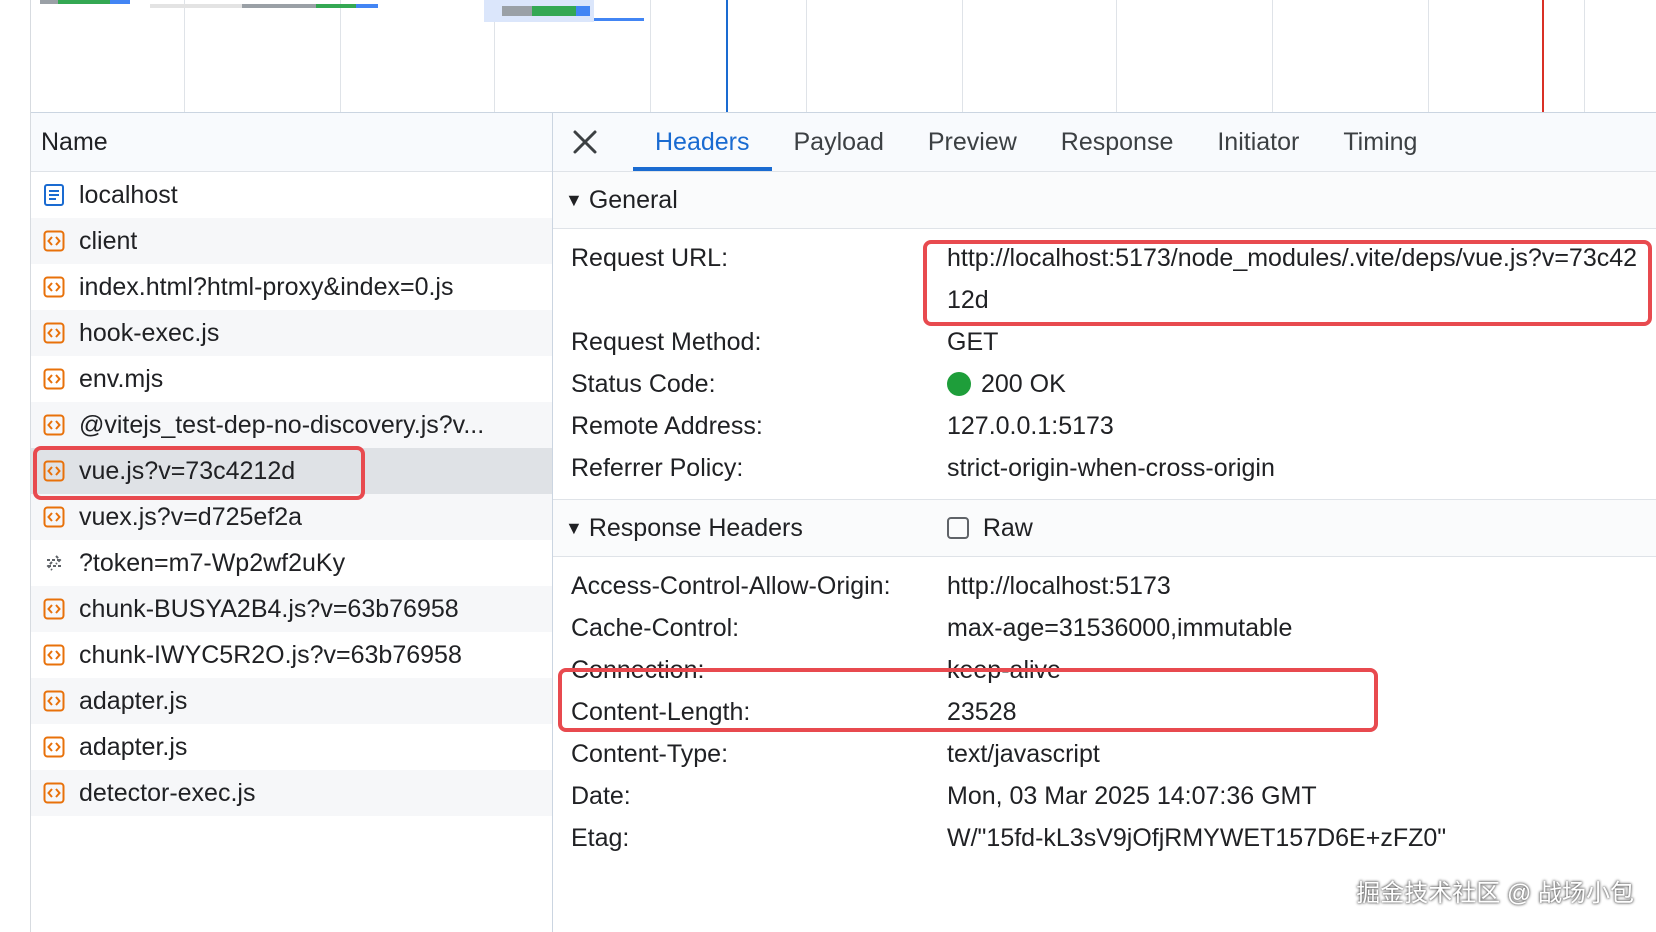 The width and height of the screenshot is (1656, 932). I want to click on request-name: vuex.js?v=d725ef2a, so click(191, 516).